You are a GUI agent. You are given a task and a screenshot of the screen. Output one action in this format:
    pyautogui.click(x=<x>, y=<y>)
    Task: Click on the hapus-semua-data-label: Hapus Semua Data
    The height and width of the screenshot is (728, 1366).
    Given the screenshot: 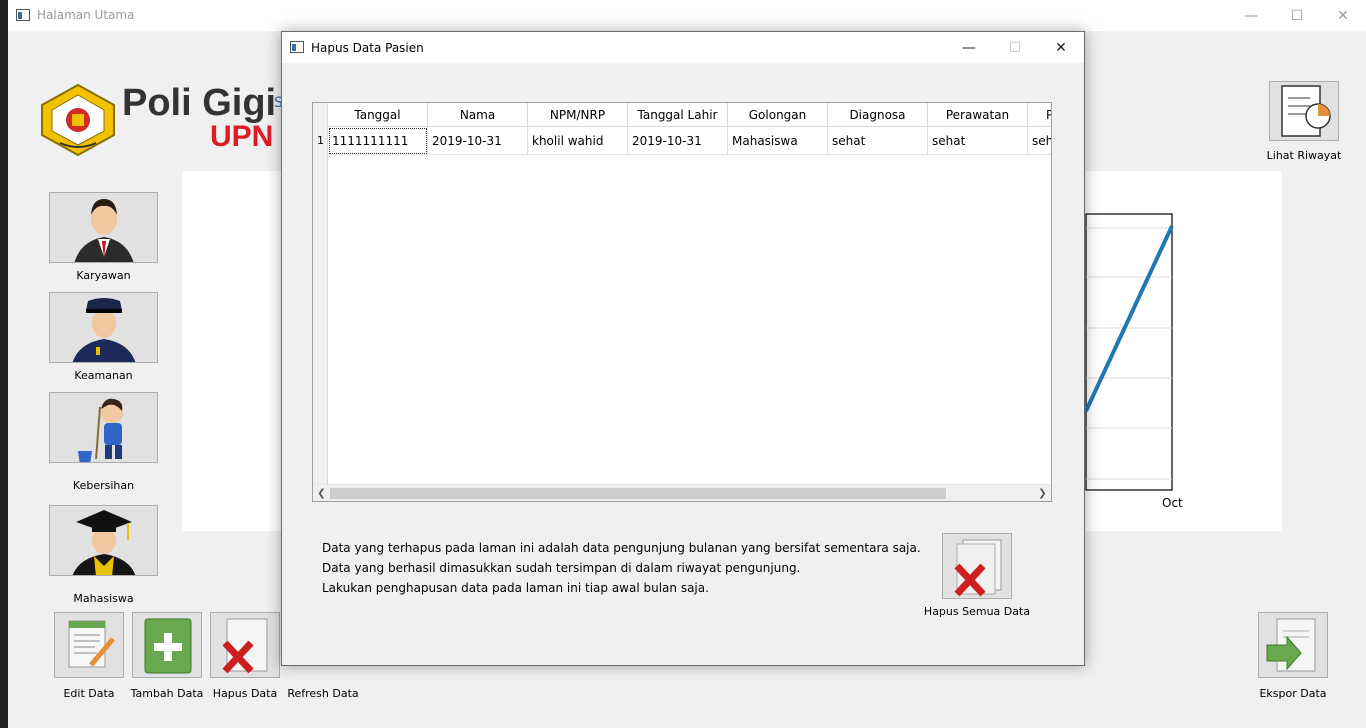 What is the action you would take?
    pyautogui.click(x=977, y=611)
    